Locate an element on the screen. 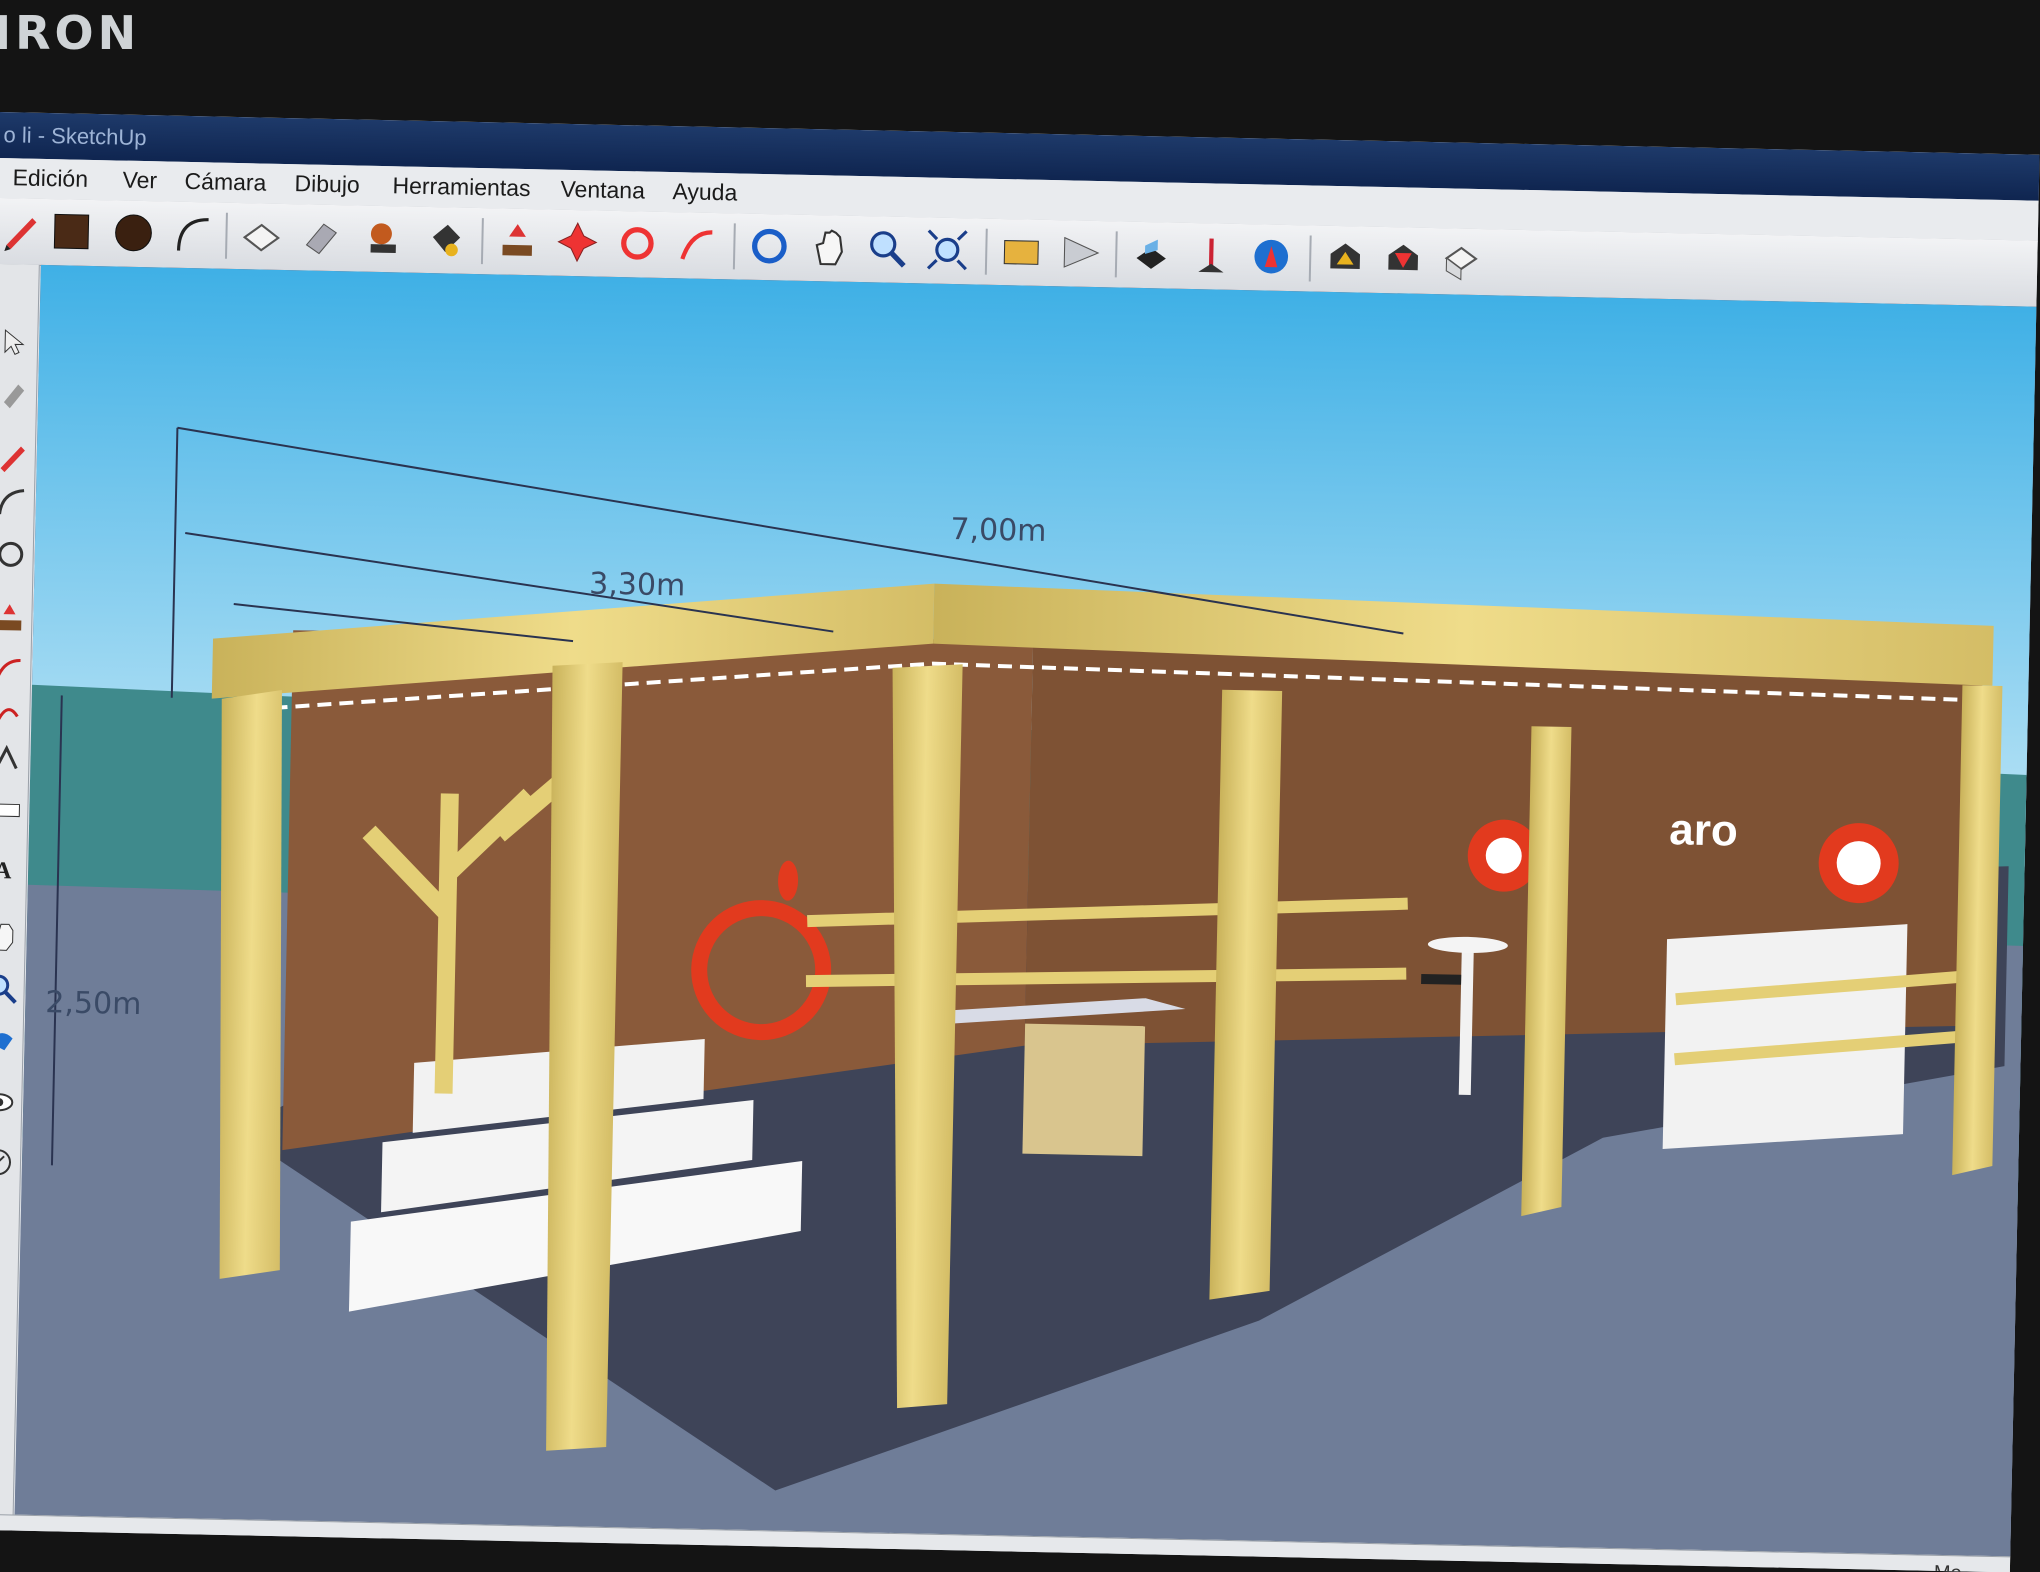 The height and width of the screenshot is (1572, 2040). window-title: o li - SketchUp is located at coordinates (75, 136).